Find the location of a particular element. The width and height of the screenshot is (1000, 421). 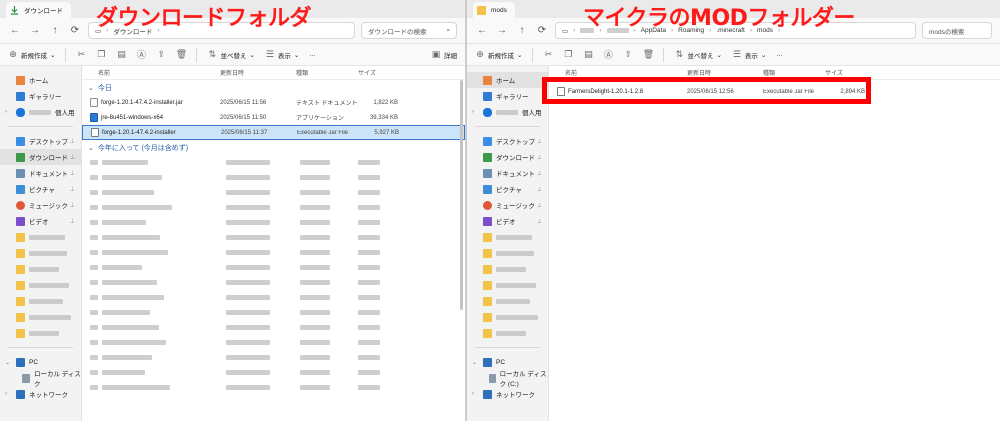

search-input: ダウンロードの検索 ⌕ is located at coordinates (409, 30).